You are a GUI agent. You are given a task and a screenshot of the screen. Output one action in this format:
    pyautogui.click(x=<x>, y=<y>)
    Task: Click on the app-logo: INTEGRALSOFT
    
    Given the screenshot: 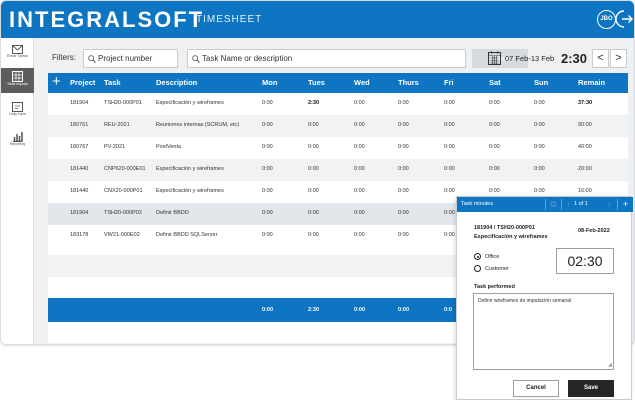 What is the action you would take?
    pyautogui.click(x=107, y=19)
    